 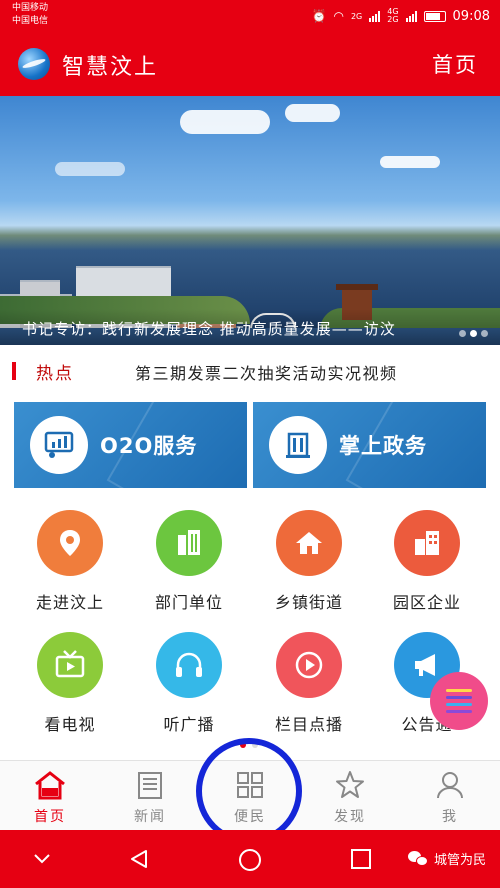 I want to click on person-icon, so click(x=450, y=785).